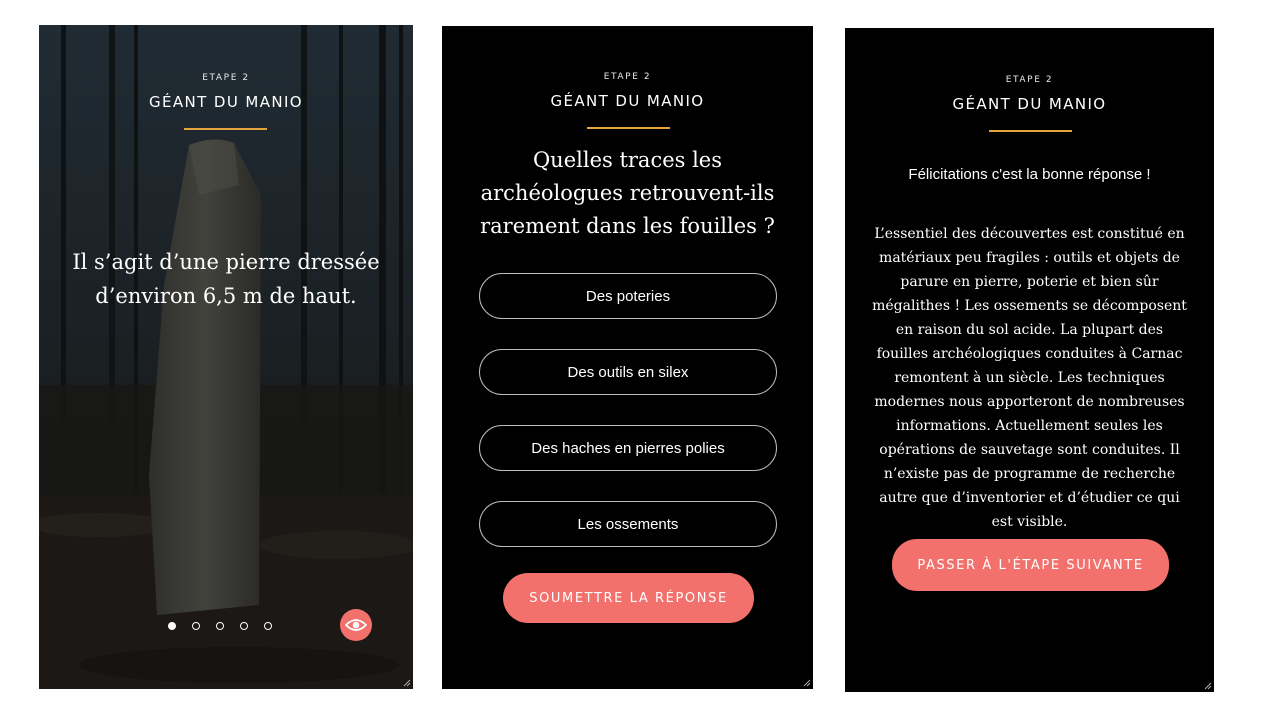 This screenshot has width=1262, height=717. I want to click on next-step-button: PASSER À L'ÉTAPE SUIVANTE, so click(1030, 565).